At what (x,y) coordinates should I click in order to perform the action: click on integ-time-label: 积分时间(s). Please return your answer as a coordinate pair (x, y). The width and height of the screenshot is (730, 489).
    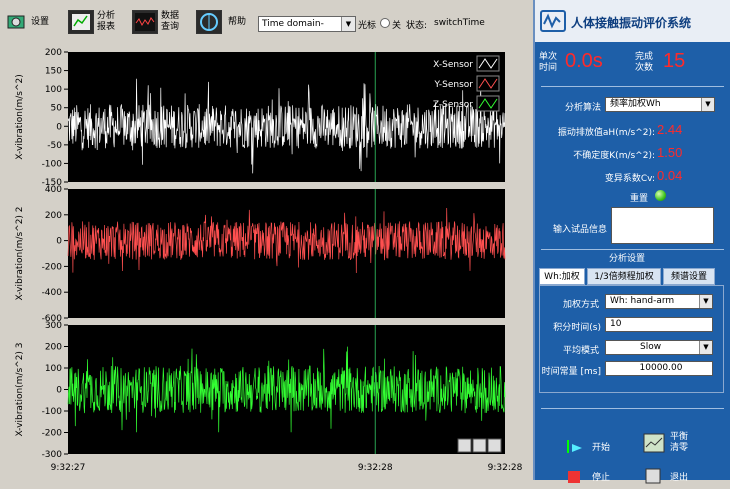
    Looking at the image, I should click on (577, 328).